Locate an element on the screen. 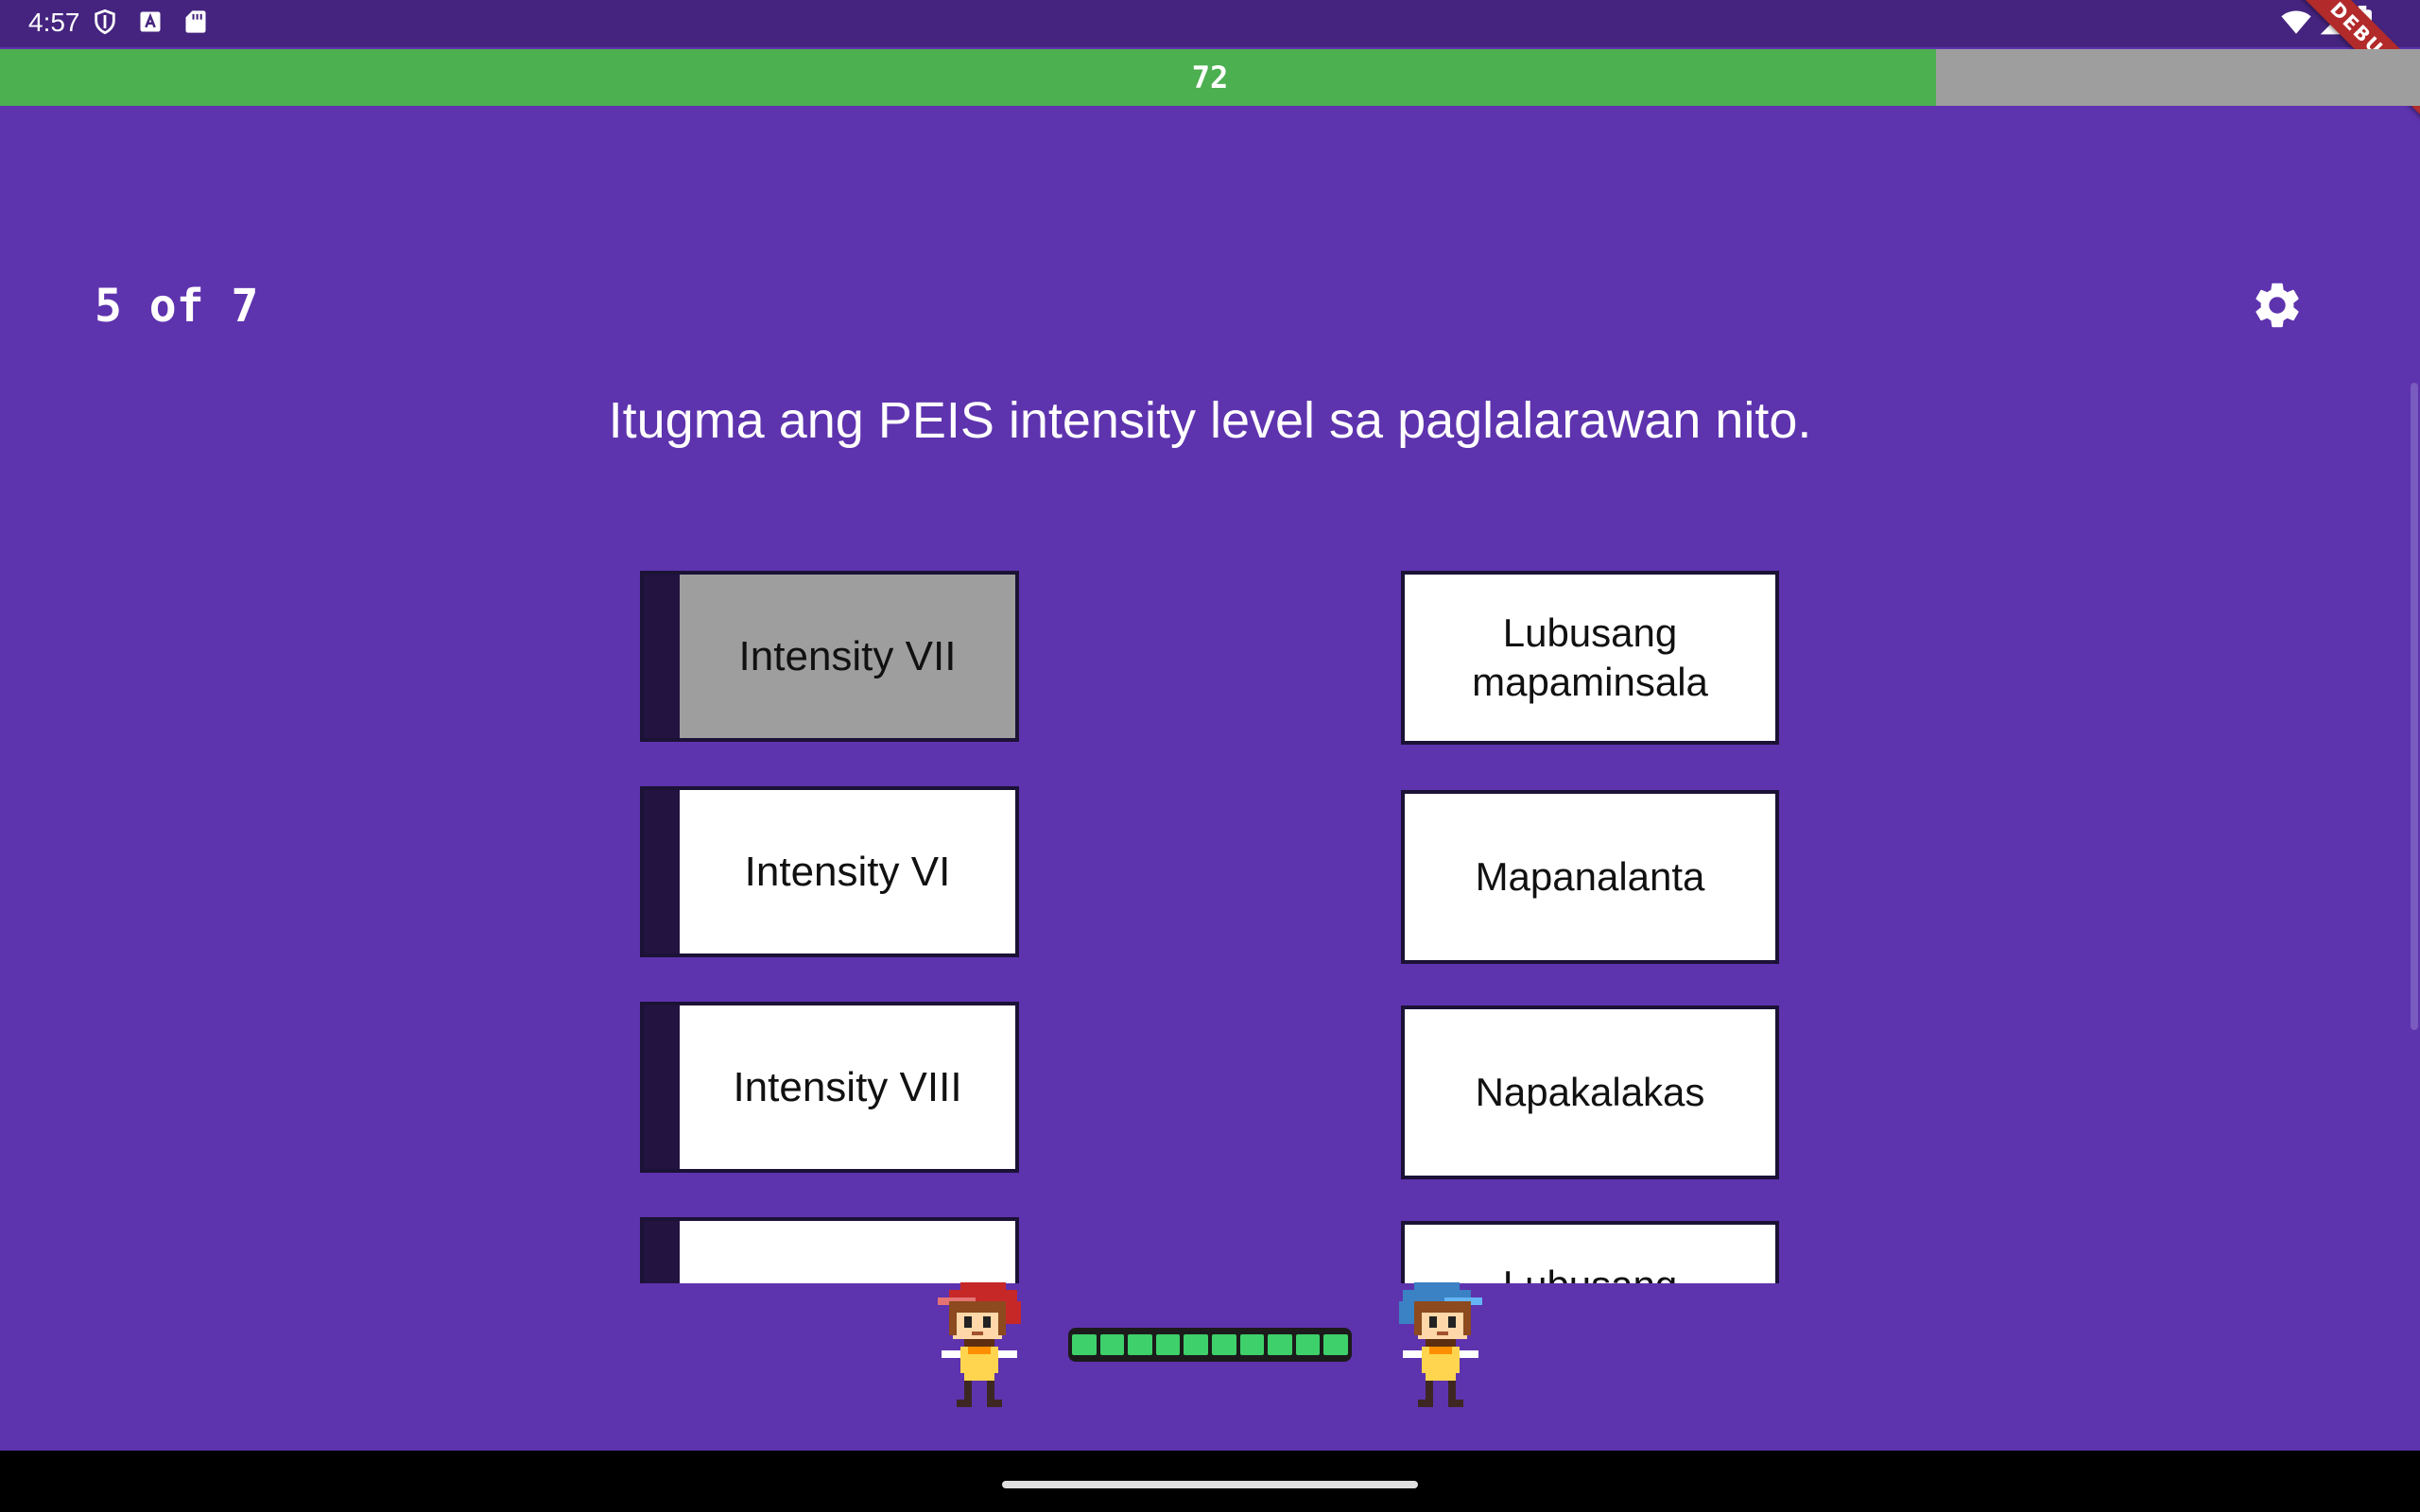 The height and width of the screenshot is (1512, 2420). scrollbar is located at coordinates (2415, 706).